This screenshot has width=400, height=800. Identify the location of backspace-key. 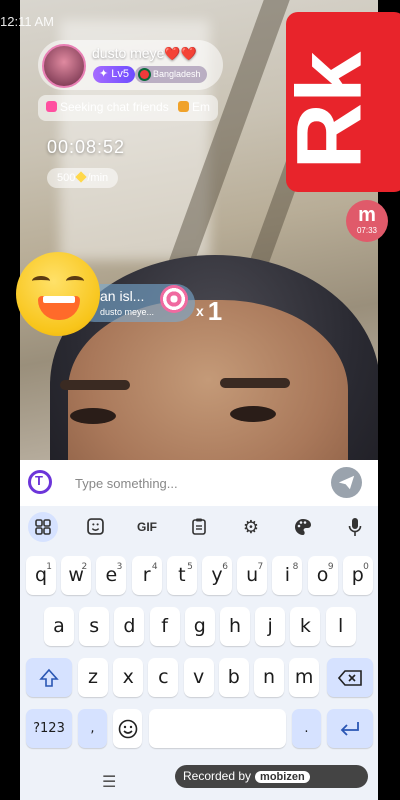
(350, 677).